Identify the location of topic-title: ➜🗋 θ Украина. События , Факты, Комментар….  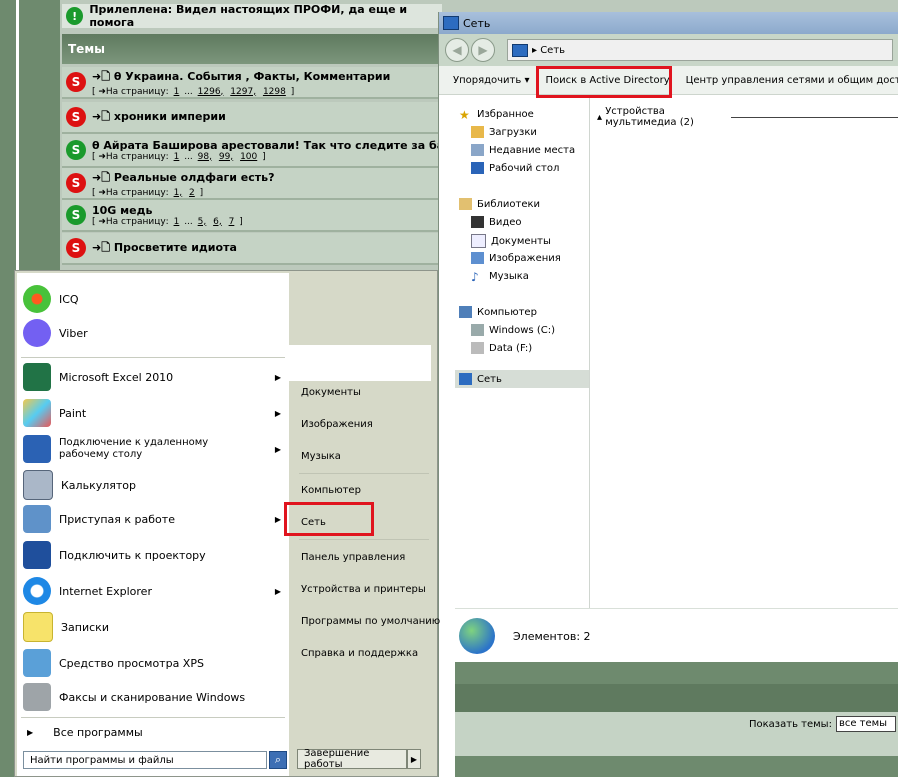
(241, 77).